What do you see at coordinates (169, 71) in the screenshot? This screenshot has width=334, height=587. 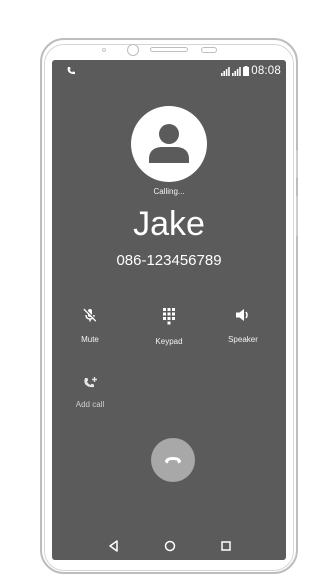 I see `status-bar: 08:08` at bounding box center [169, 71].